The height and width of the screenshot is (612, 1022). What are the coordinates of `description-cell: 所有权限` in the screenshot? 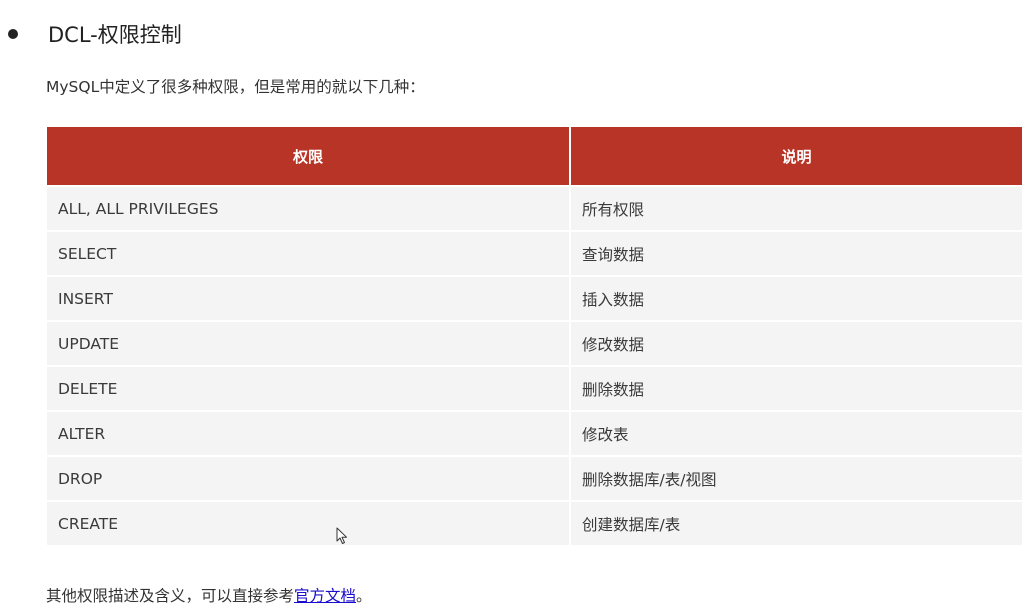 It's located at (796, 208).